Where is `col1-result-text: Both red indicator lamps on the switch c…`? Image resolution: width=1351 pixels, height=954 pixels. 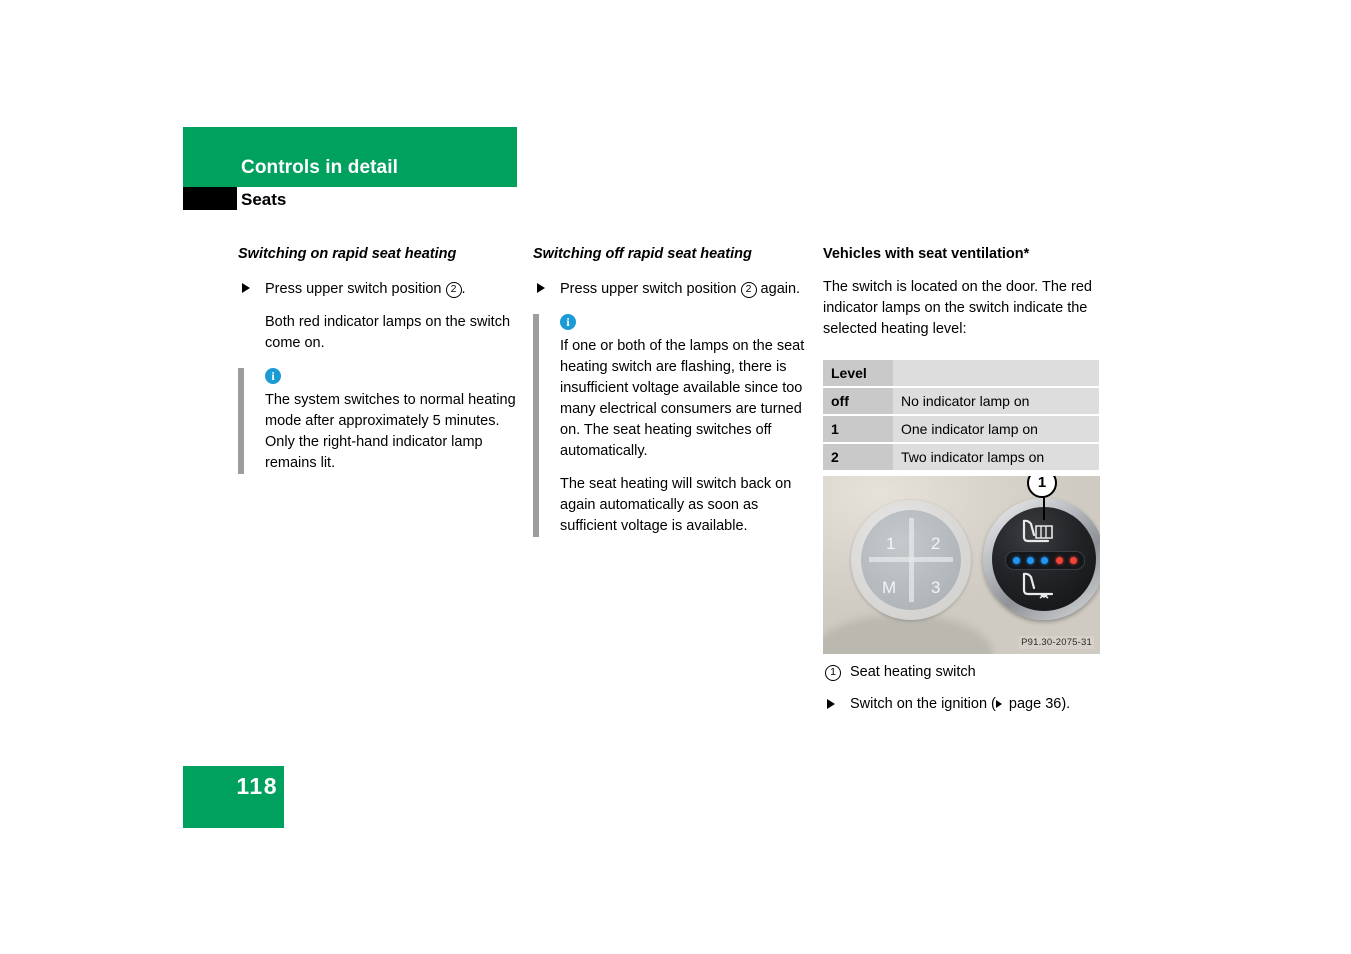 col1-result-text: Both red indicator lamps on the switch c… is located at coordinates (388, 332).